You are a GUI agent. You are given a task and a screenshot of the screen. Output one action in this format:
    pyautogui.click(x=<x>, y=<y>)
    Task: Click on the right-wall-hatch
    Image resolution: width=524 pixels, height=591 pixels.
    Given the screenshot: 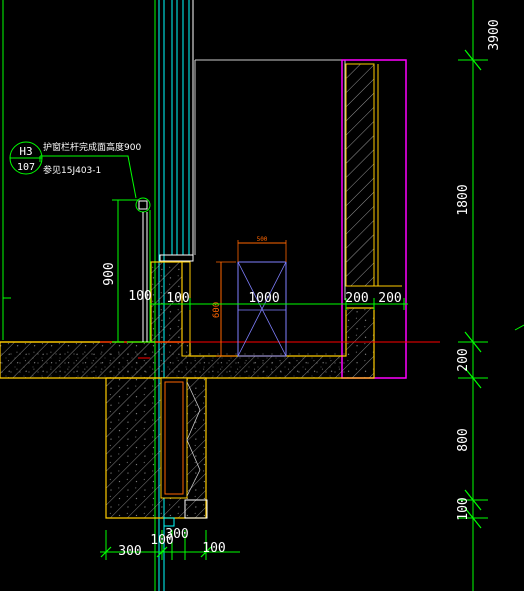 What is the action you would take?
    pyautogui.click(x=360, y=175)
    